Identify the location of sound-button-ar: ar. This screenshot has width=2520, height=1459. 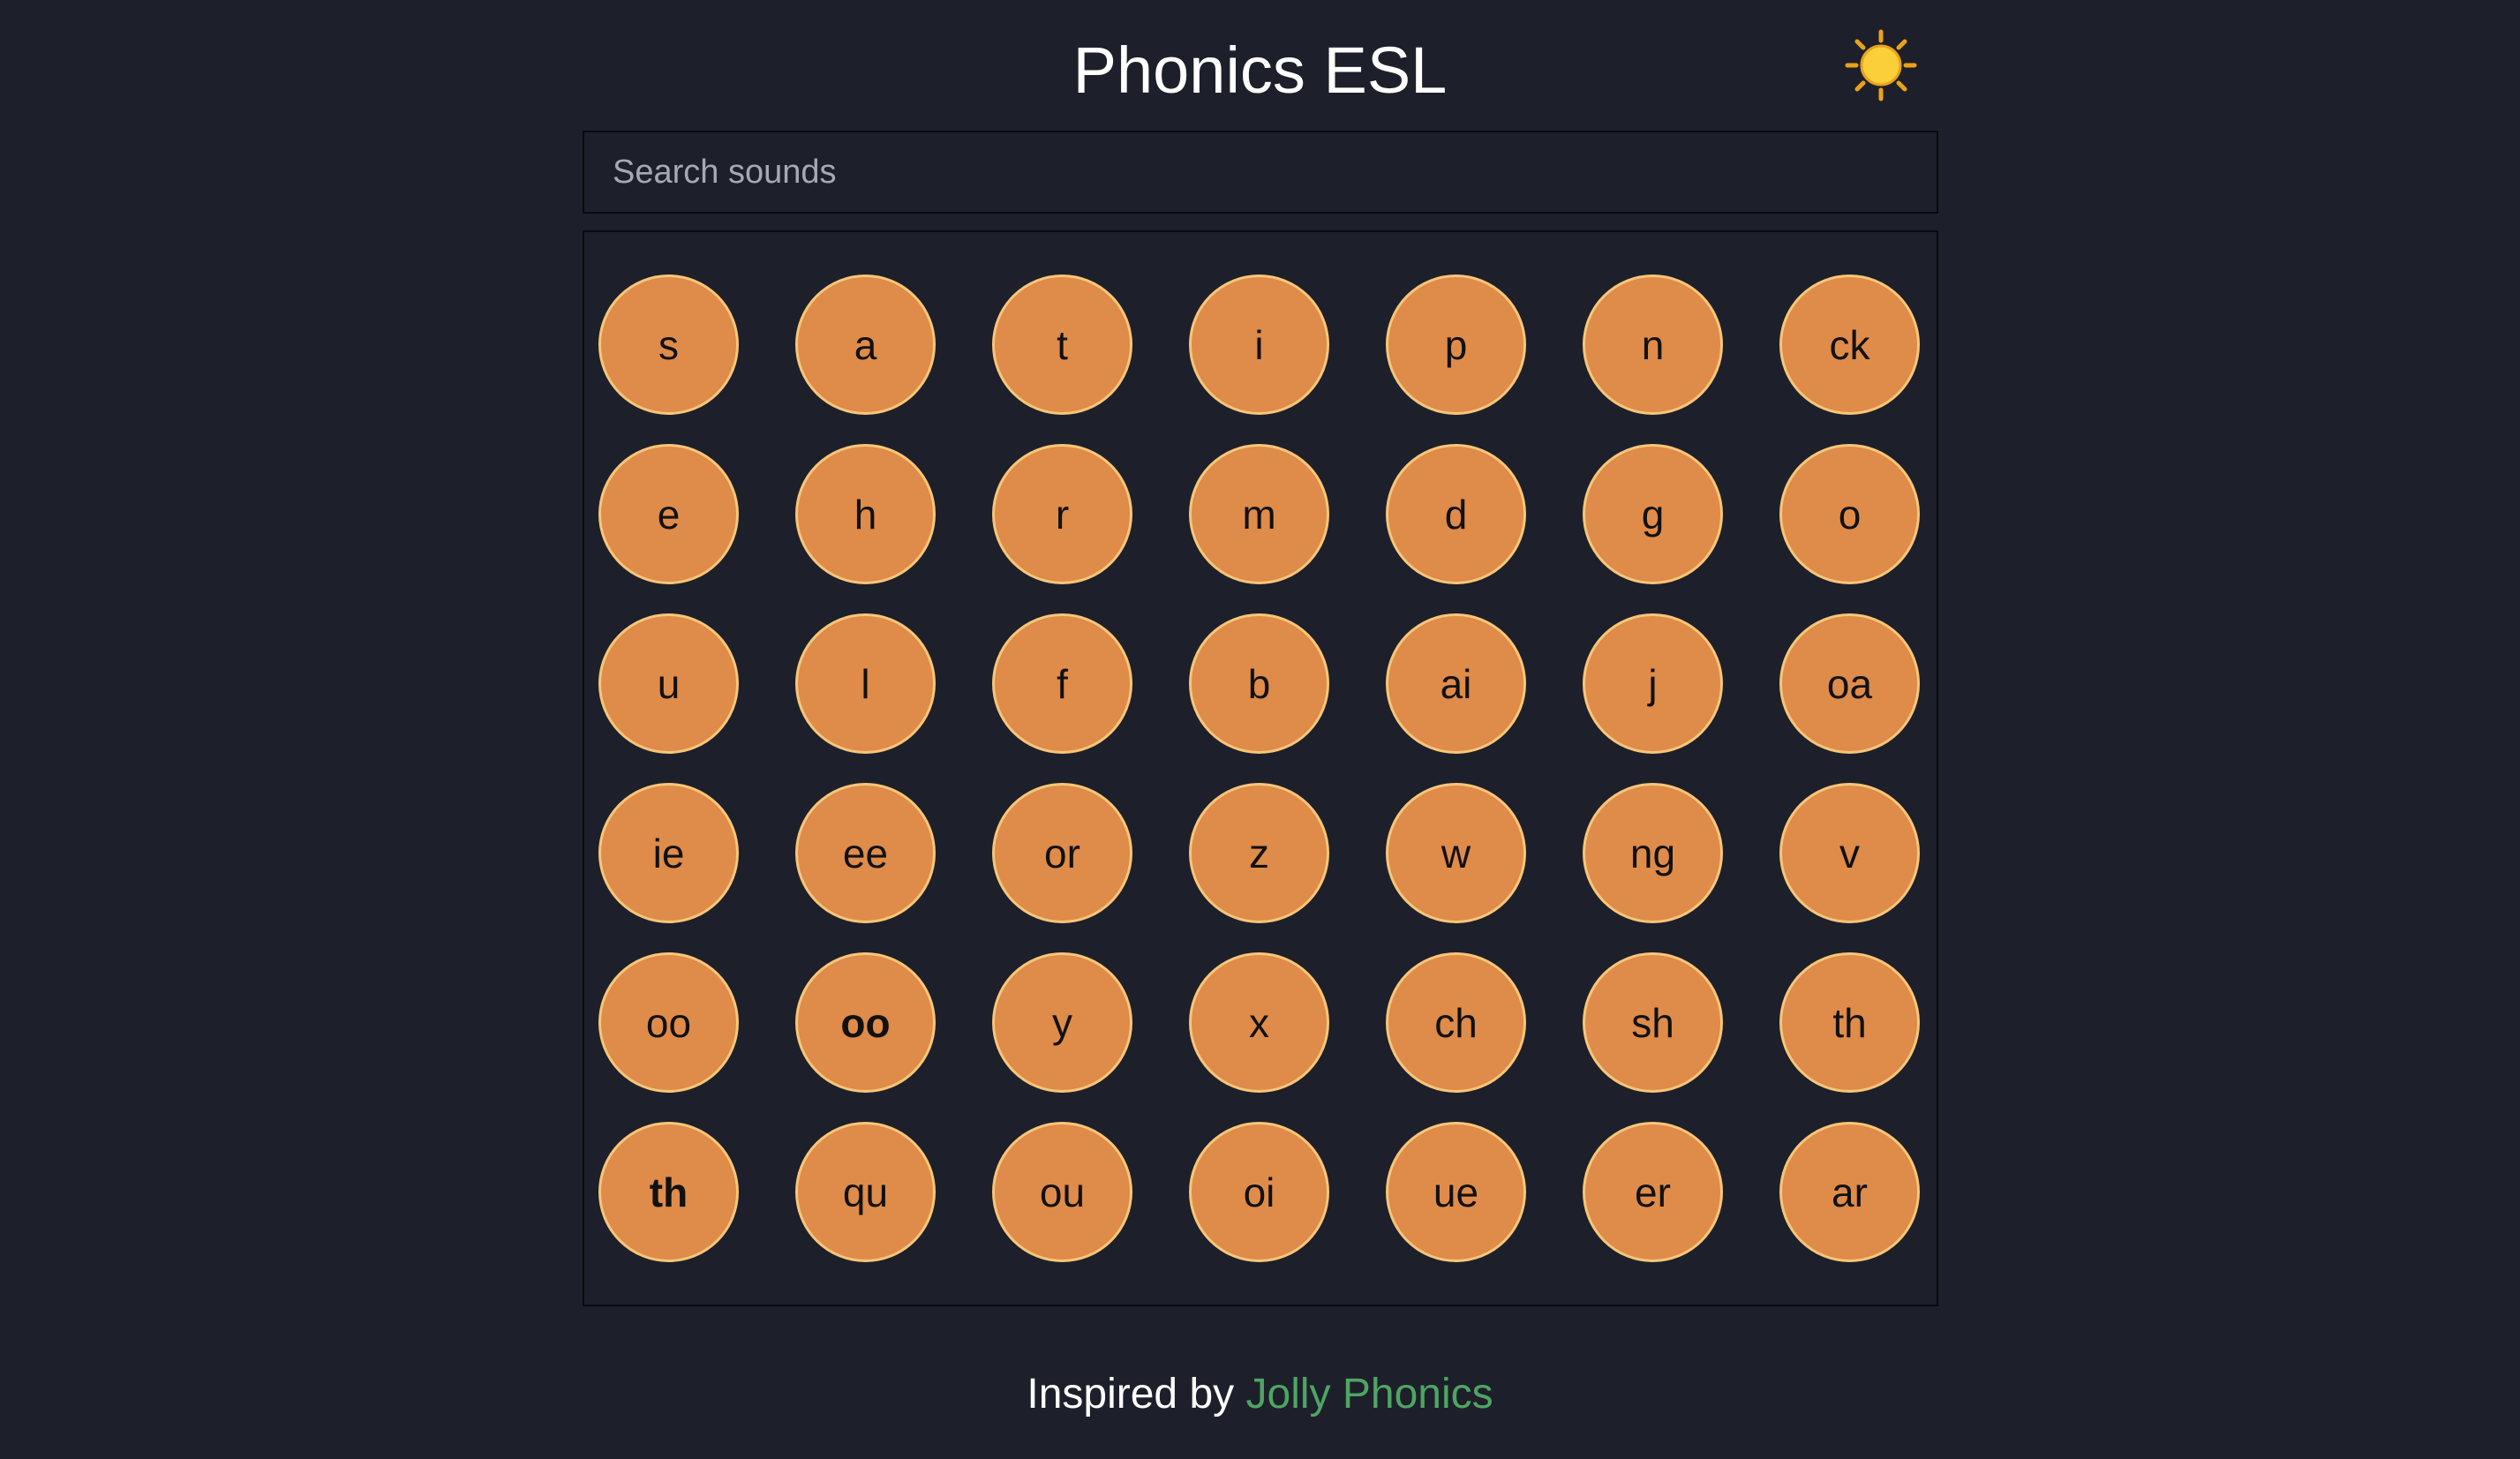
(1849, 1192).